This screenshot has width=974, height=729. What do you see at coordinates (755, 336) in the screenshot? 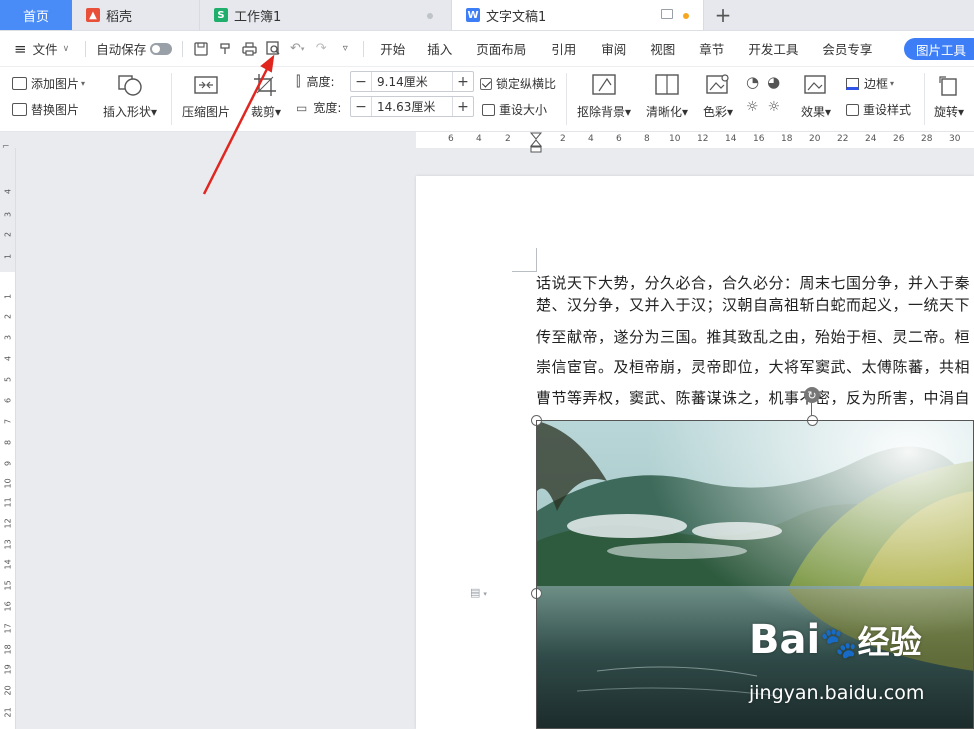
I see `document-line: 传至献帝，遂分为三国。推其致乱之由，殆始于桓、灵二帝。桓` at bounding box center [755, 336].